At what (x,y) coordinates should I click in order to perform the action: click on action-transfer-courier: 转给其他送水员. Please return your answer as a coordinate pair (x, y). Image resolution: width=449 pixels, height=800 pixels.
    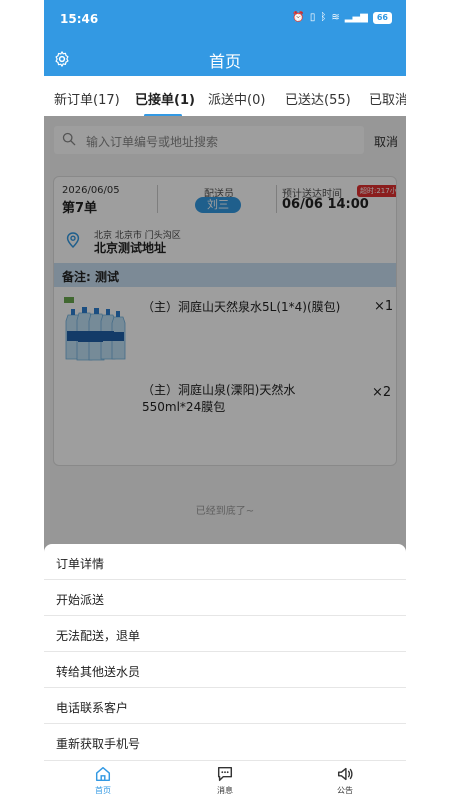
    Looking at the image, I should click on (225, 670).